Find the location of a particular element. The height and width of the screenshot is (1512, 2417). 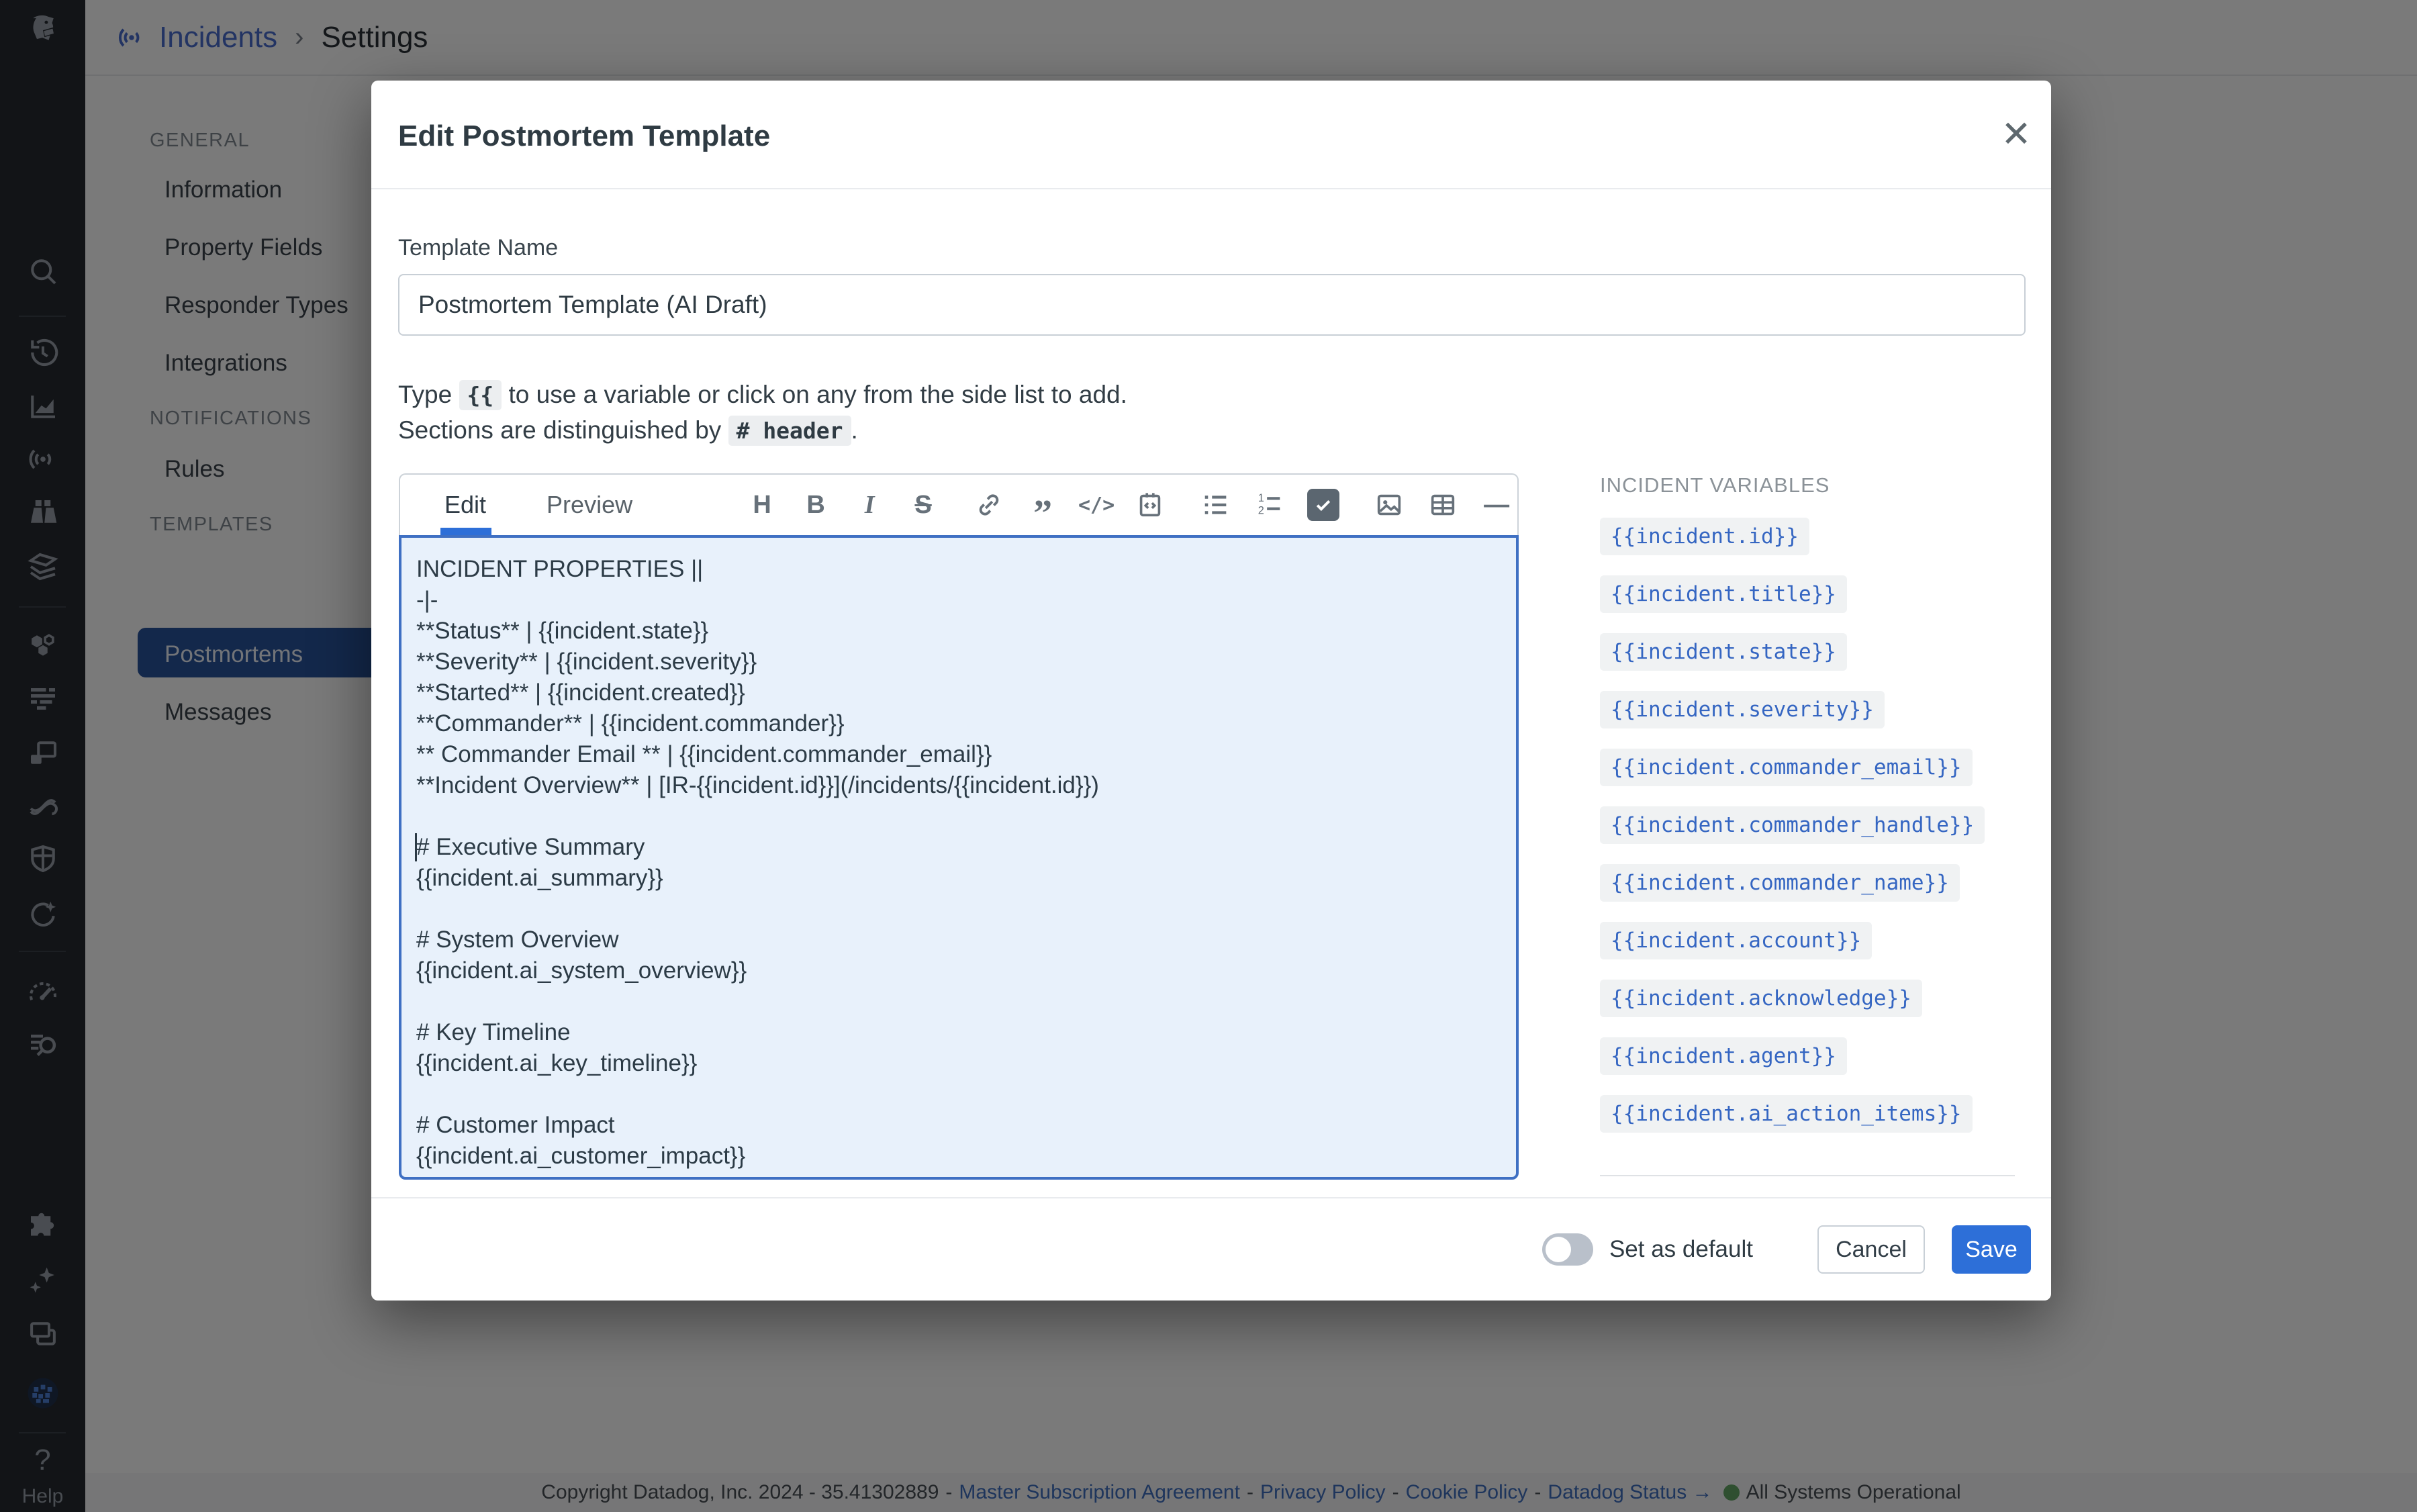

editor-line: **Started** | {{incident.created}} is located at coordinates (581, 692).